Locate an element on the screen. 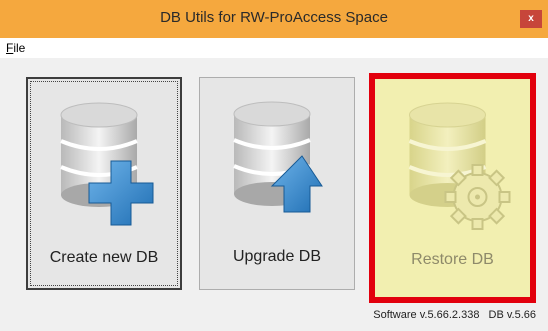 This screenshot has height=331, width=548. database-gear-icon is located at coordinates (459, 166).